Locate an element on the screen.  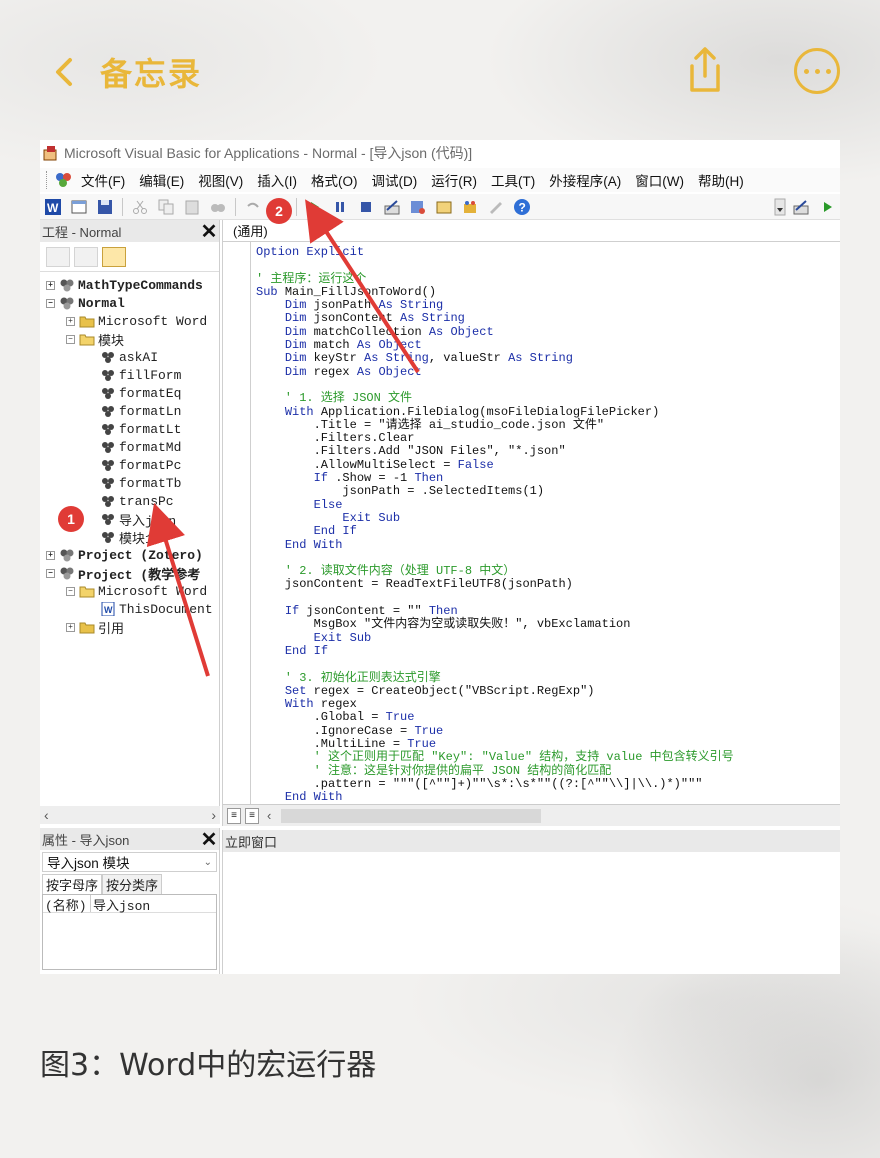
code-line: If .Show = -1 Then is located at coordinates (546, 478).